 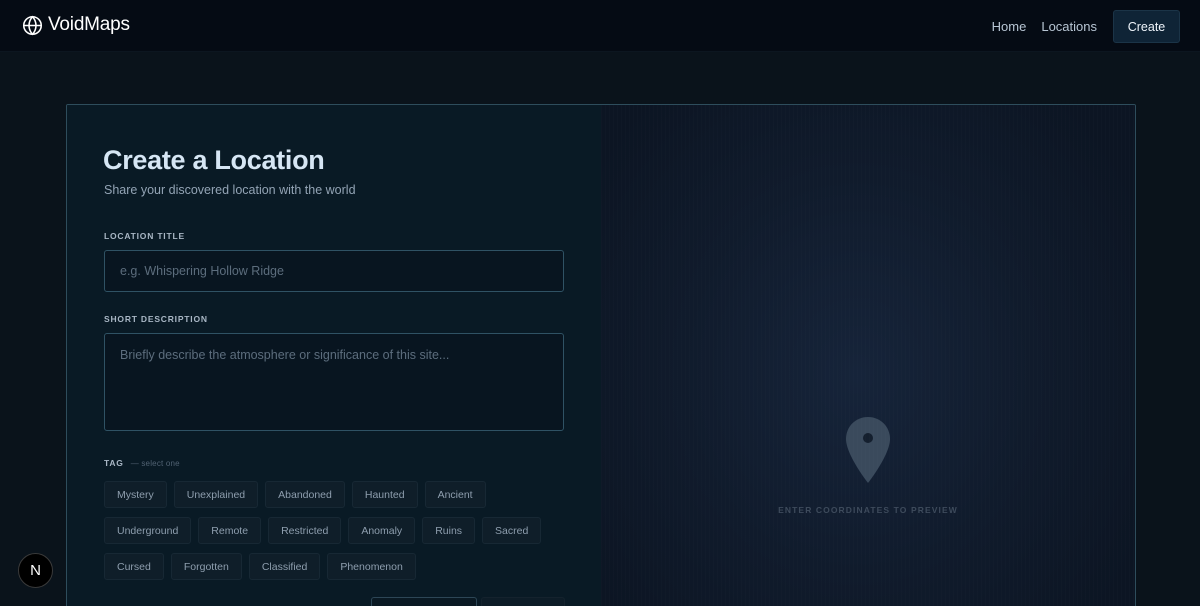 What do you see at coordinates (868, 450) in the screenshot?
I see `map-pin-icon` at bounding box center [868, 450].